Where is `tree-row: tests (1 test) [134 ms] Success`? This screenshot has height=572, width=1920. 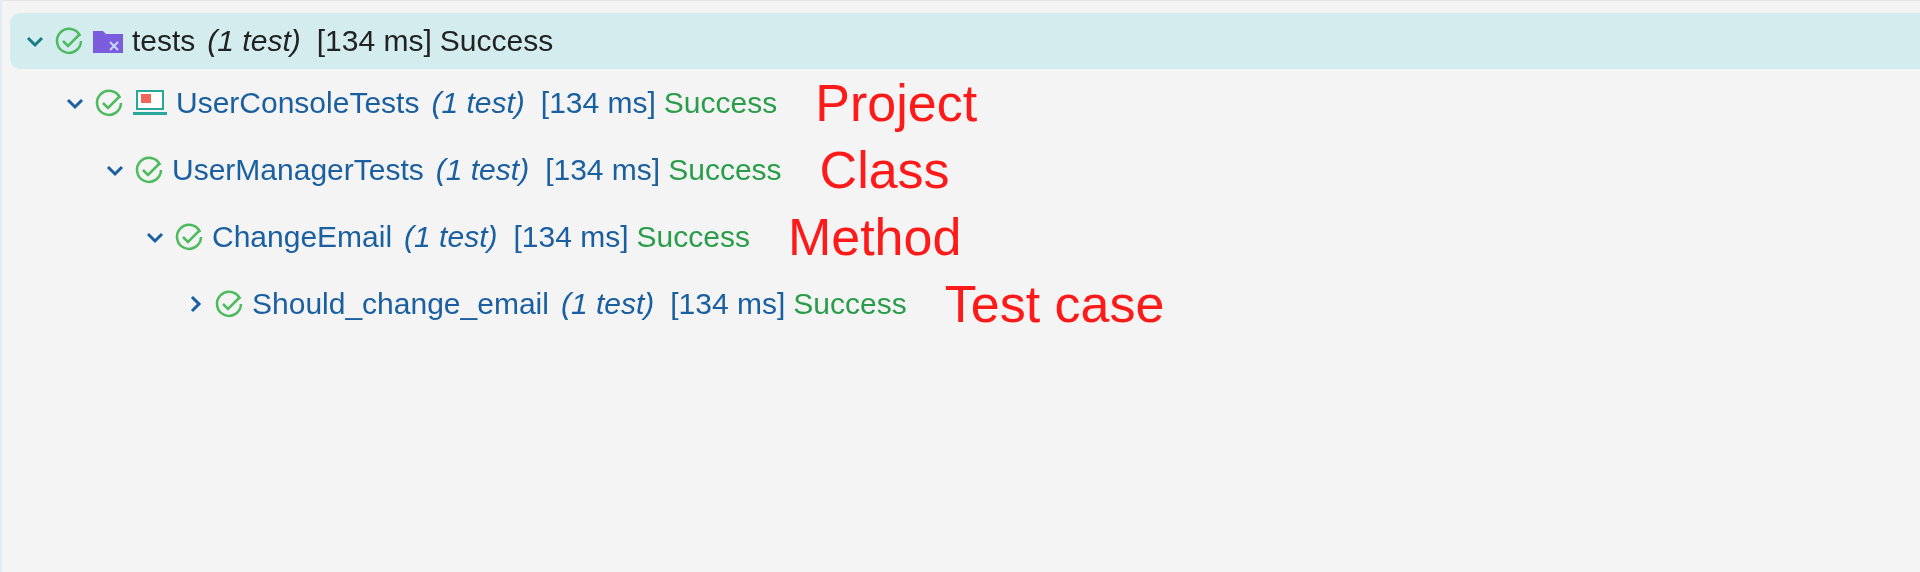
tree-row: tests (1 test) [134 ms] Success is located at coordinates (965, 41).